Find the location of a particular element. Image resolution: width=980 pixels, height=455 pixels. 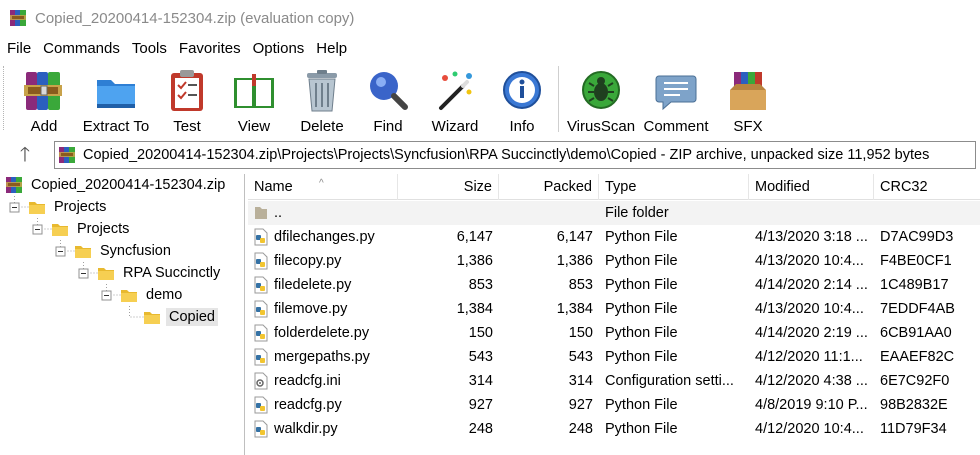

virusscan-label: VirusScan is located at coordinates (601, 126).